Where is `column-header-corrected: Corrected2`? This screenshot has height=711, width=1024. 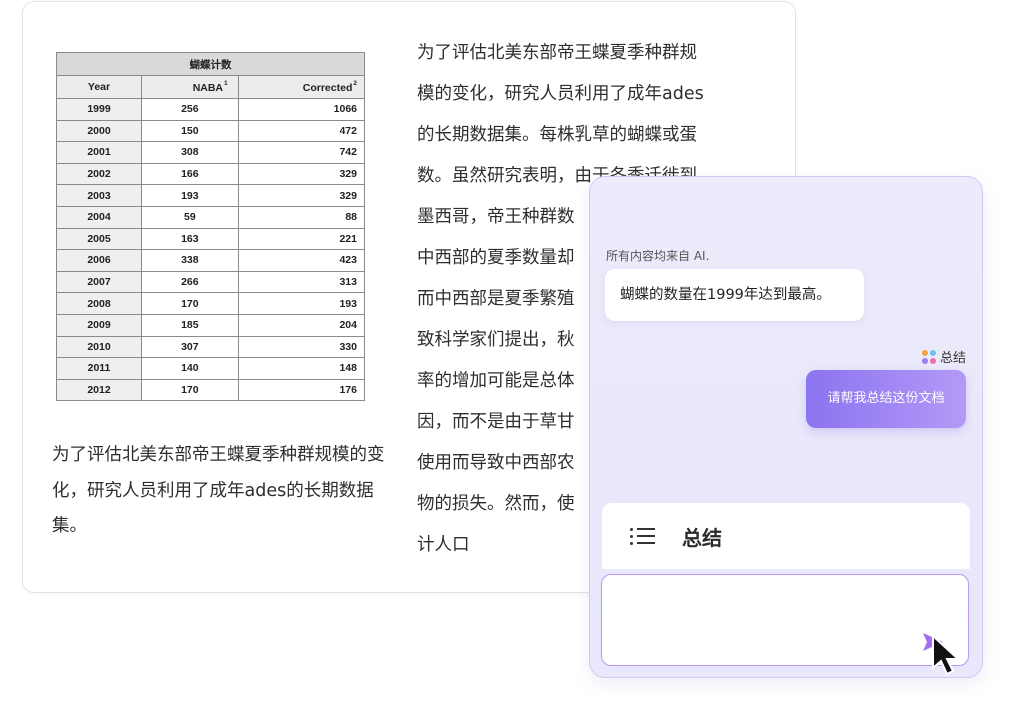 column-header-corrected: Corrected2 is located at coordinates (301, 87).